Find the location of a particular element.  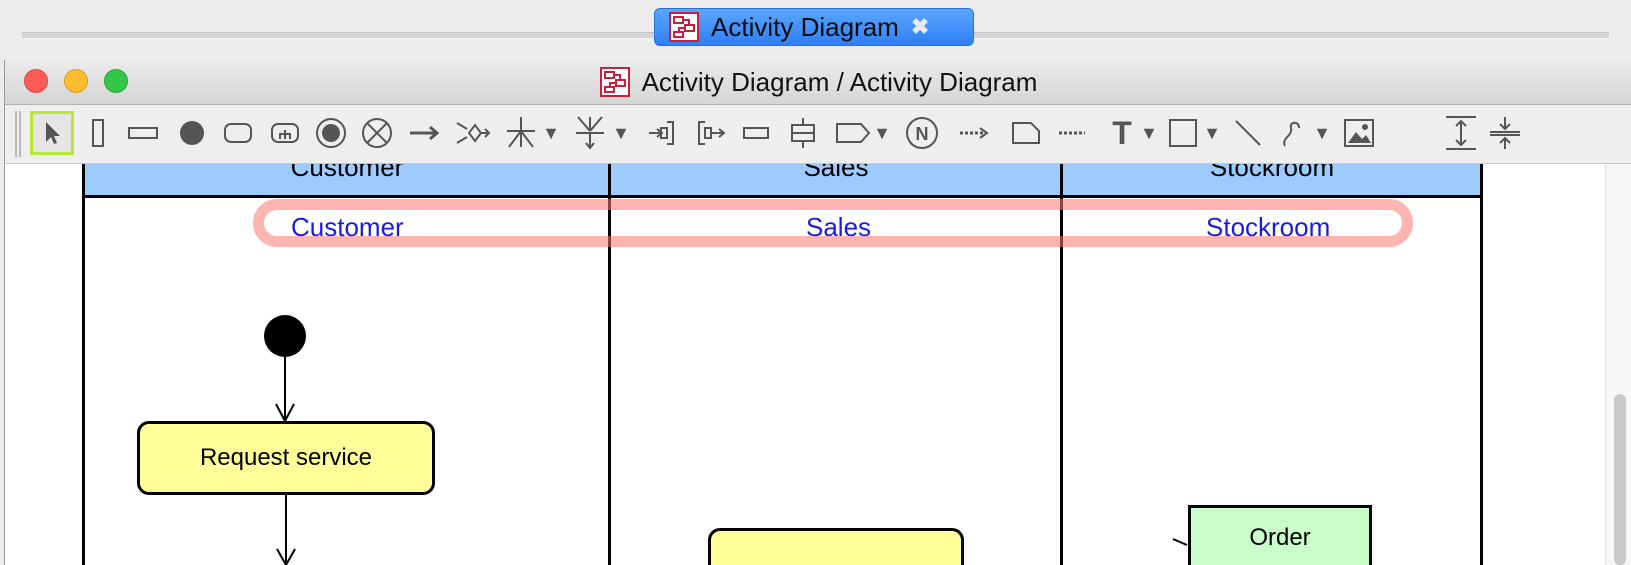

toolbar-grip is located at coordinates (18, 134).